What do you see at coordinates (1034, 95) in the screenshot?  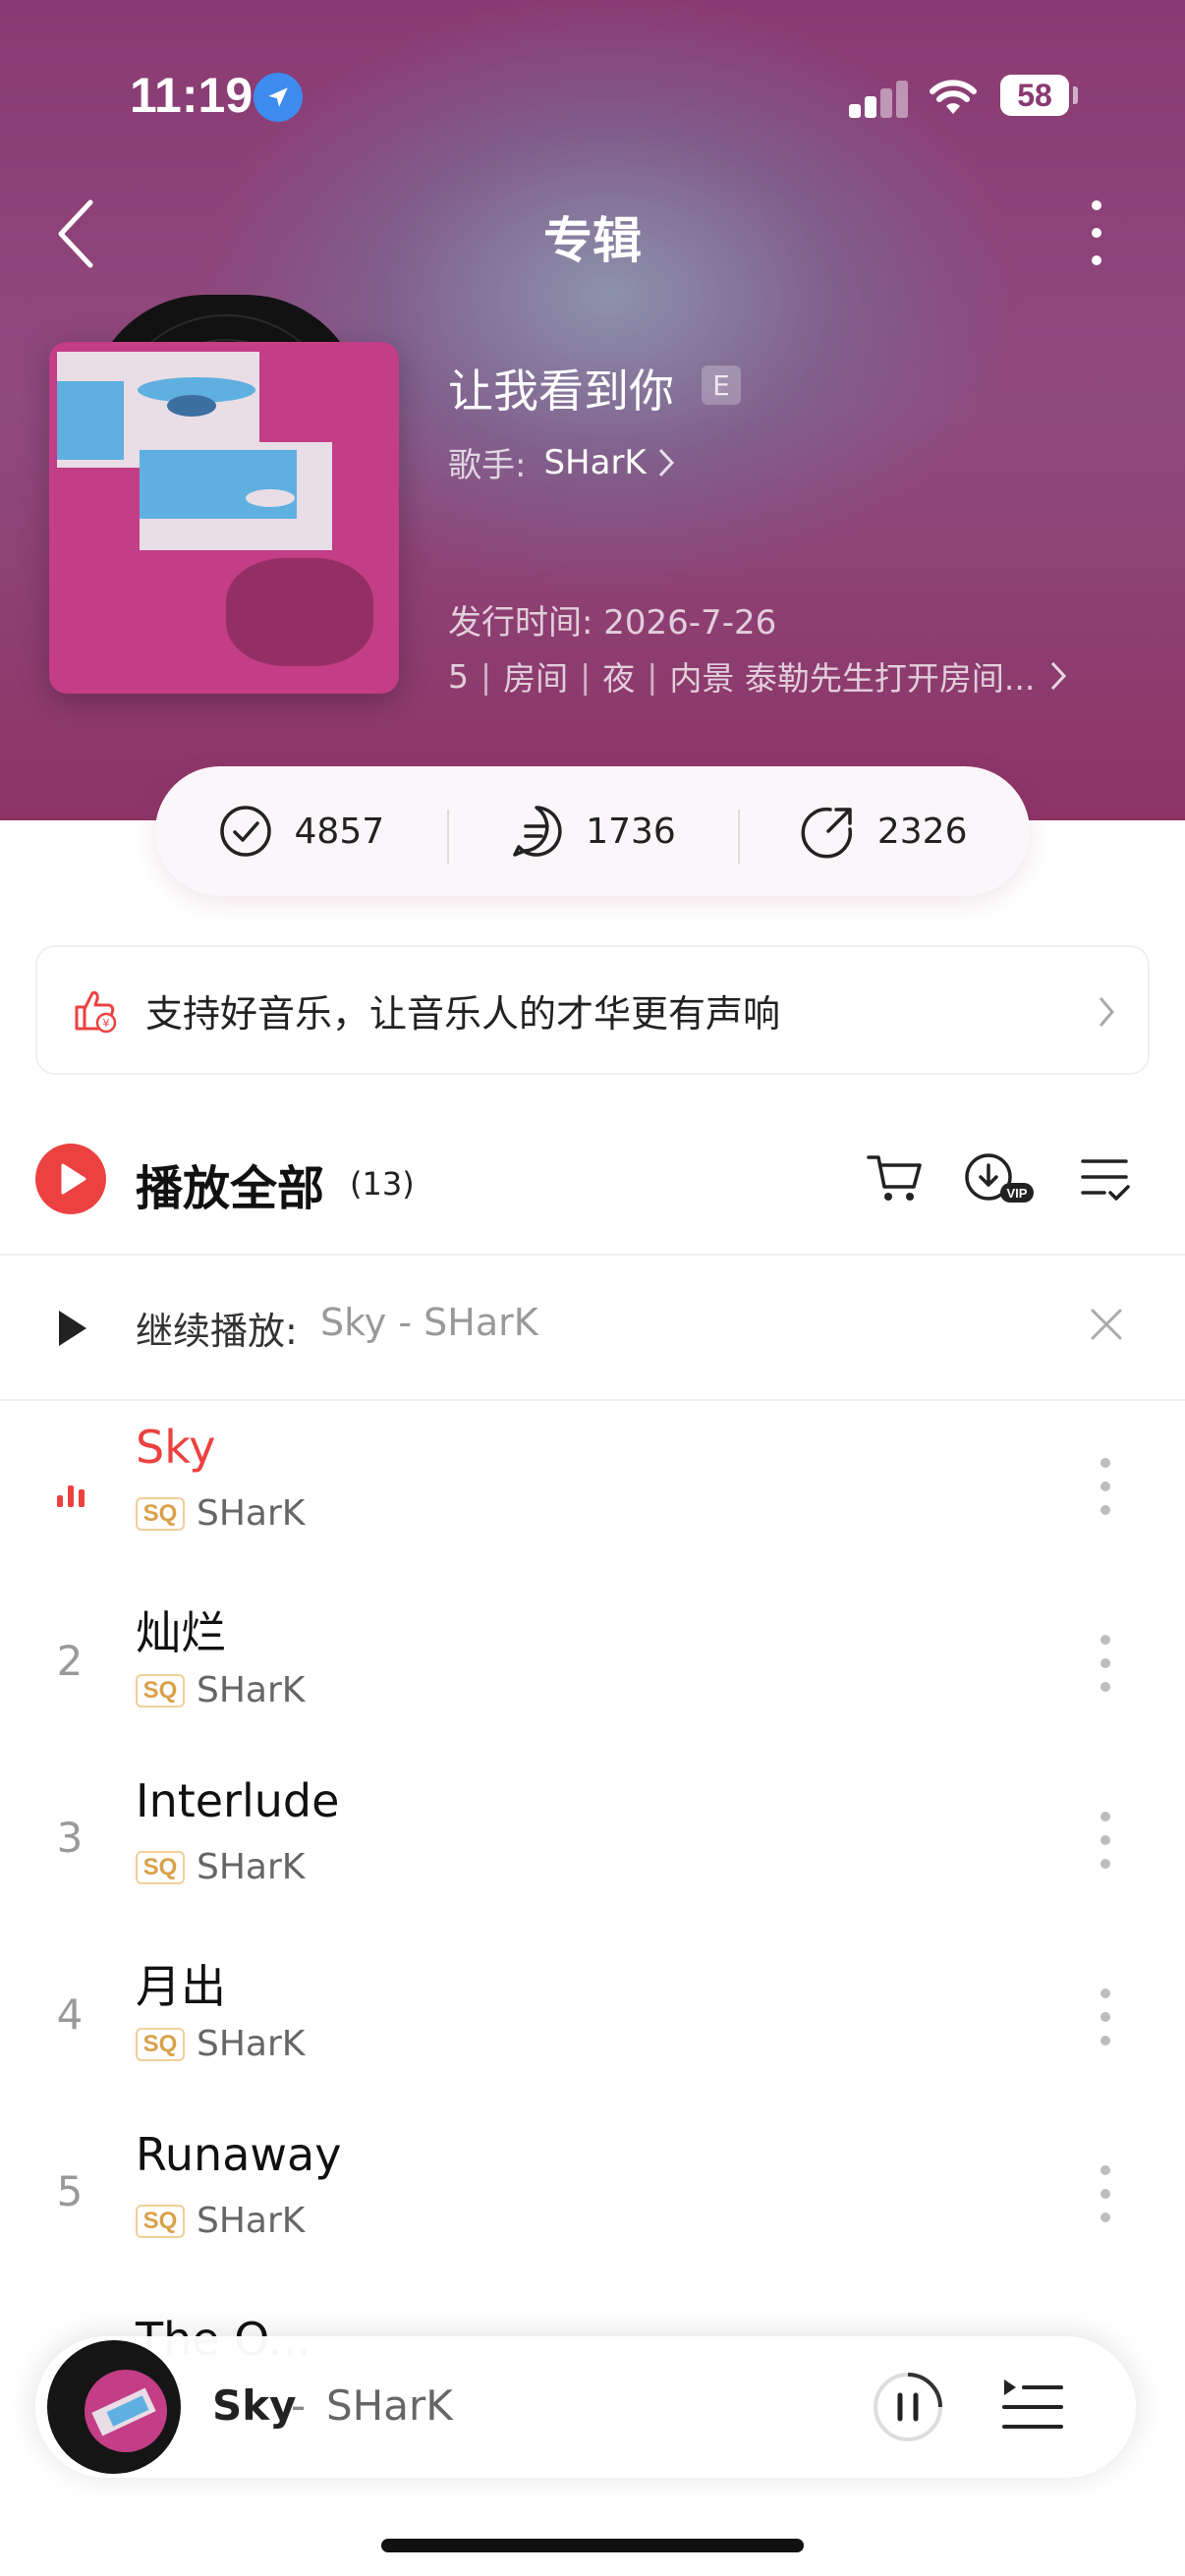 I see `battery-indicator: 58` at bounding box center [1034, 95].